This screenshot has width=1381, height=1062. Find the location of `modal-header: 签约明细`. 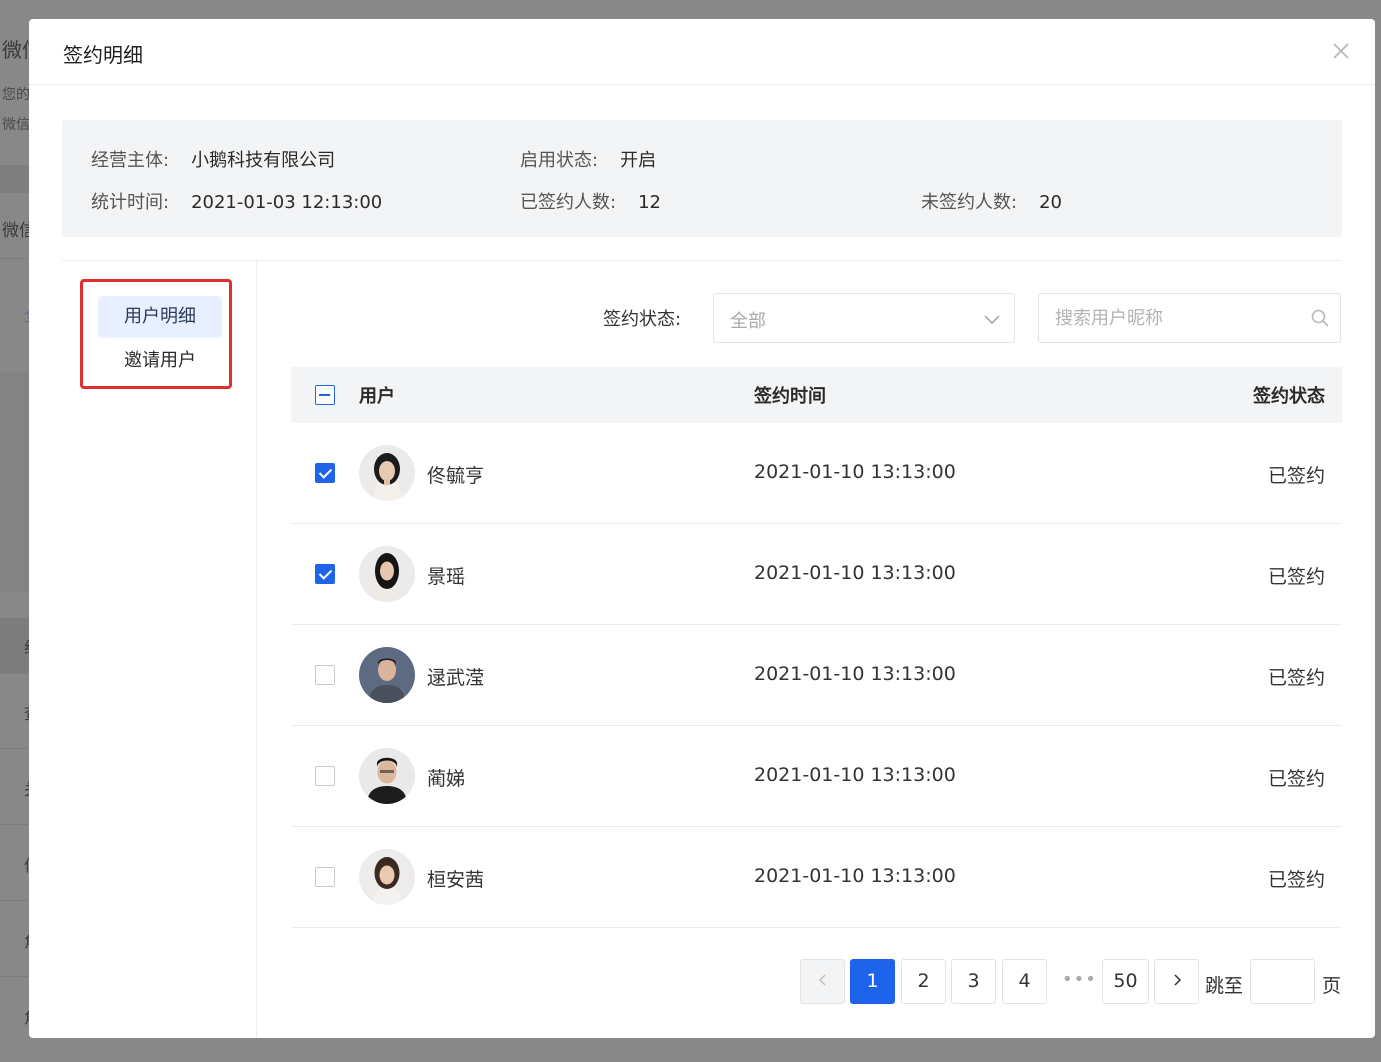

modal-header: 签约明细 is located at coordinates (702, 52).